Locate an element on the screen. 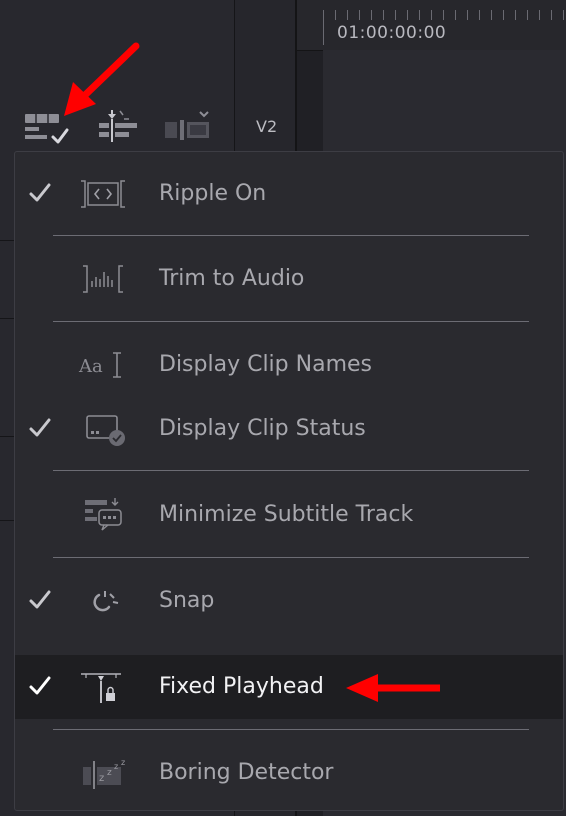 This screenshot has height=816, width=566. svg-text: Aa is located at coordinates (90, 366).